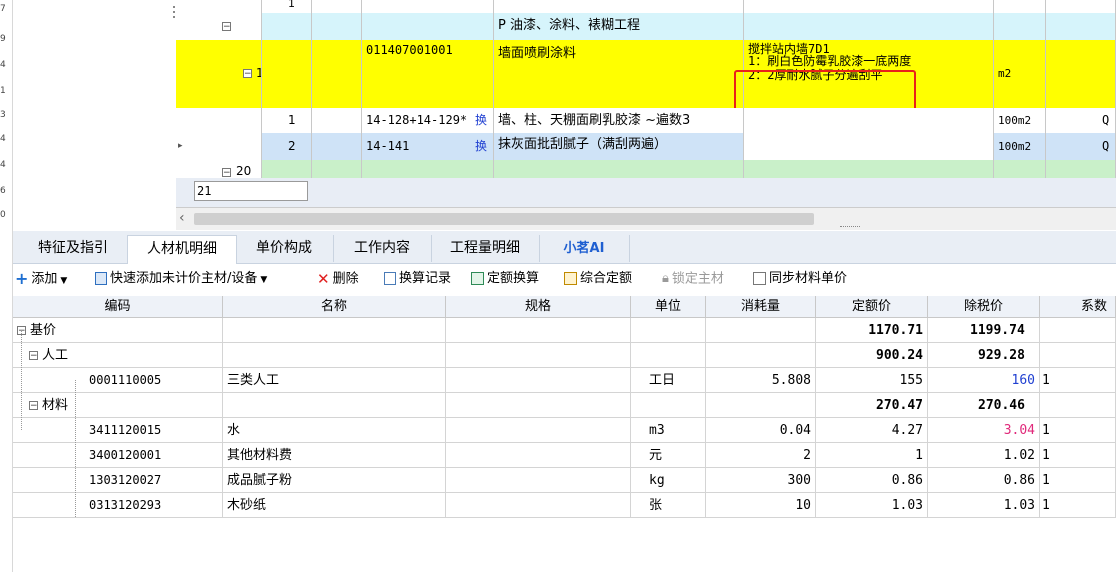  I want to click on resource-taxfree: 1.02, so click(984, 455).